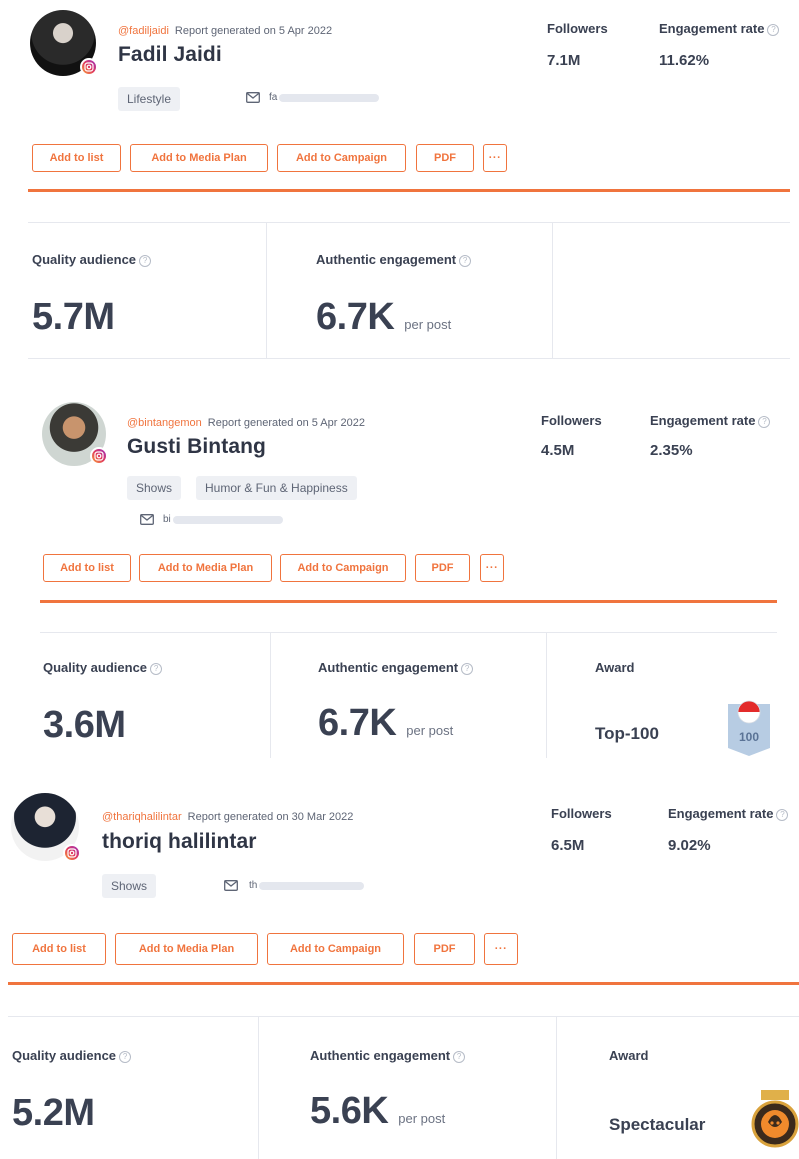 The image size is (799, 1159). What do you see at coordinates (99, 456) in the screenshot?
I see `instagram-icon` at bounding box center [99, 456].